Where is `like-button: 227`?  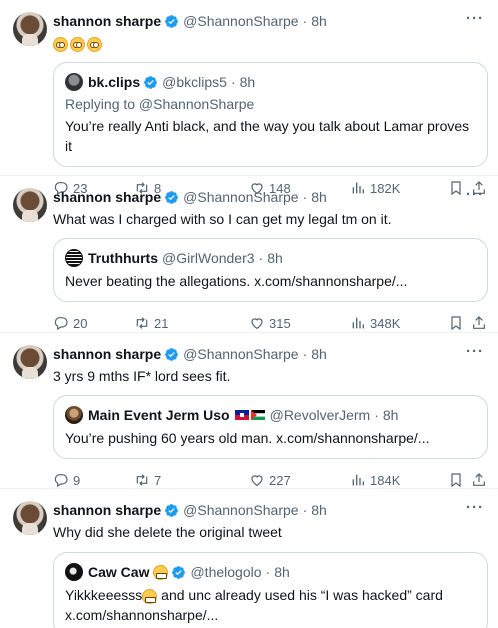
like-button: 227 is located at coordinates (270, 480).